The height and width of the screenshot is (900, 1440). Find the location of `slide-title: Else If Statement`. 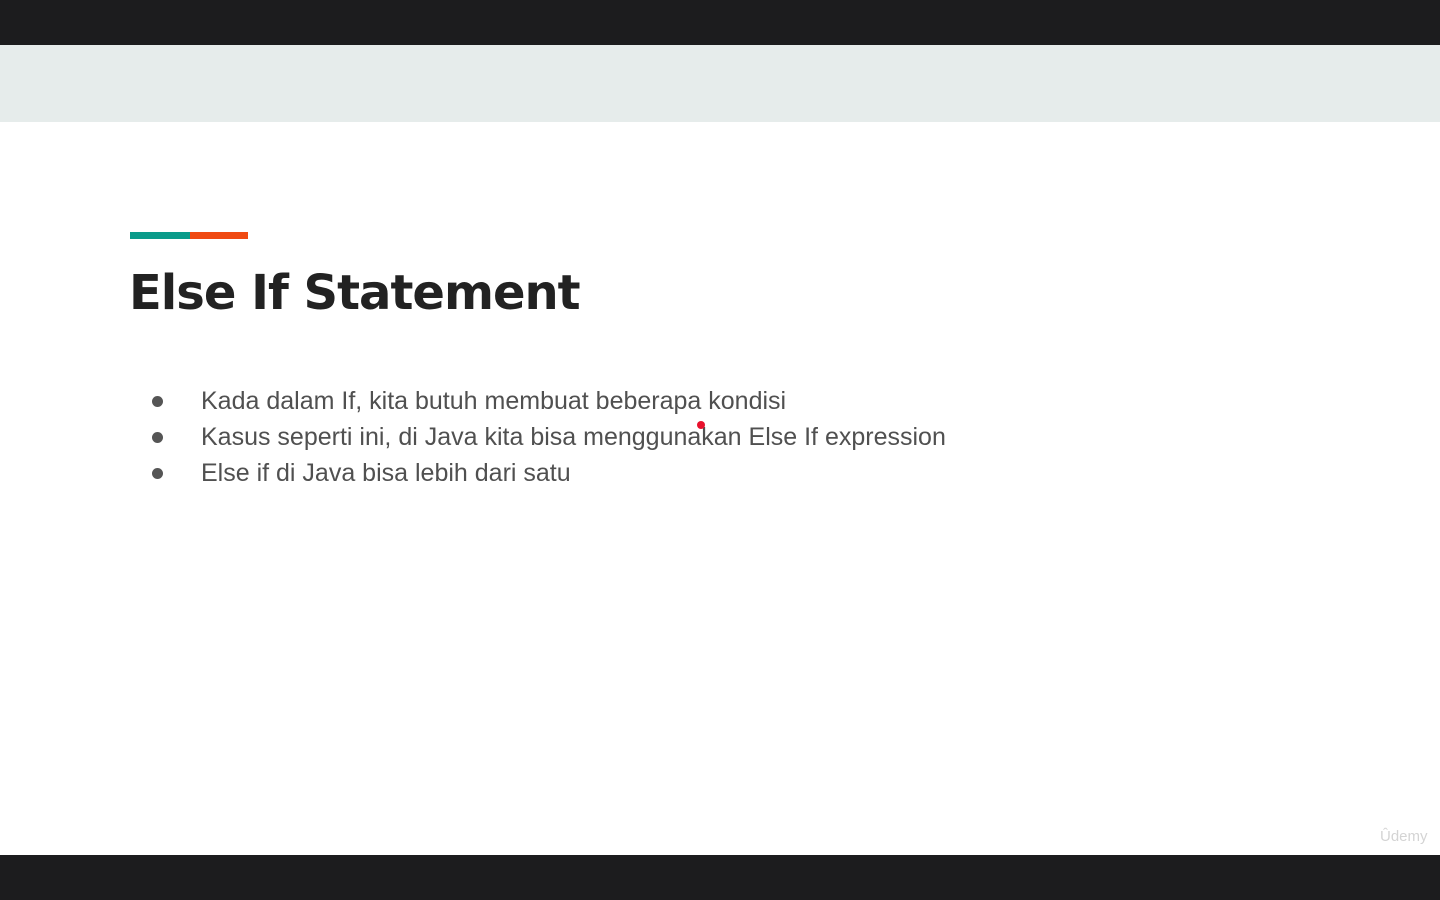

slide-title: Else If Statement is located at coordinates (355, 293).